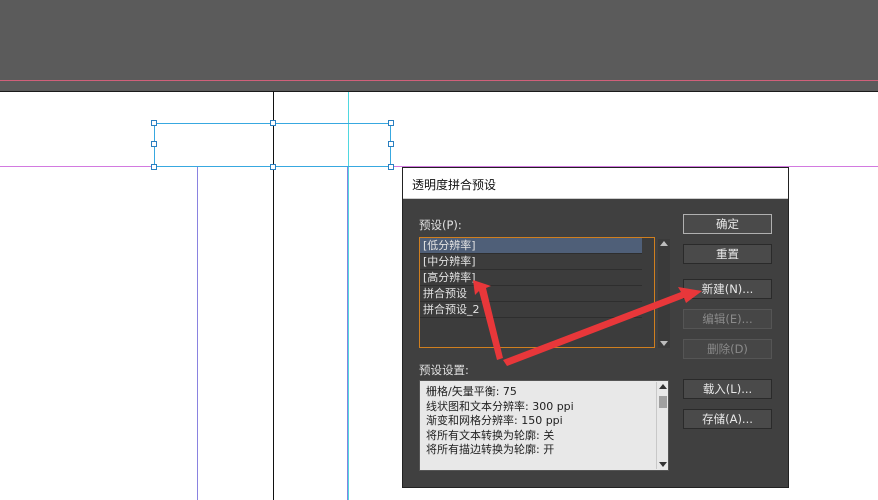  I want to click on preset-list: [低分辨率] [中分辨率] [高分辨率] 拼合预设 拼合预设_2, so click(544, 292).